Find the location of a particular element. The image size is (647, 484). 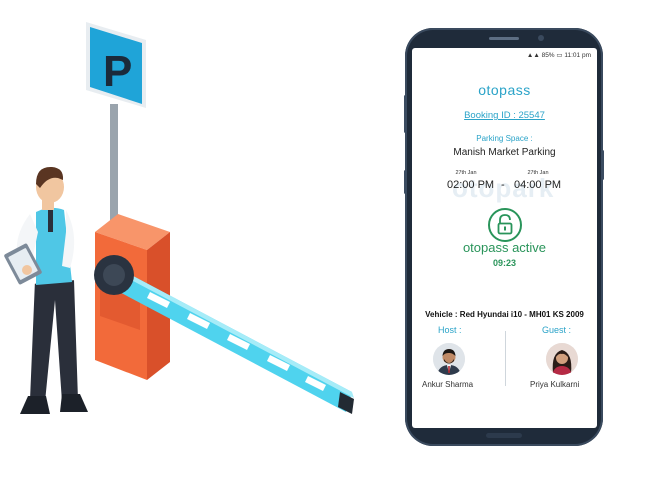

guest-label: Guest : is located at coordinates (557, 330).